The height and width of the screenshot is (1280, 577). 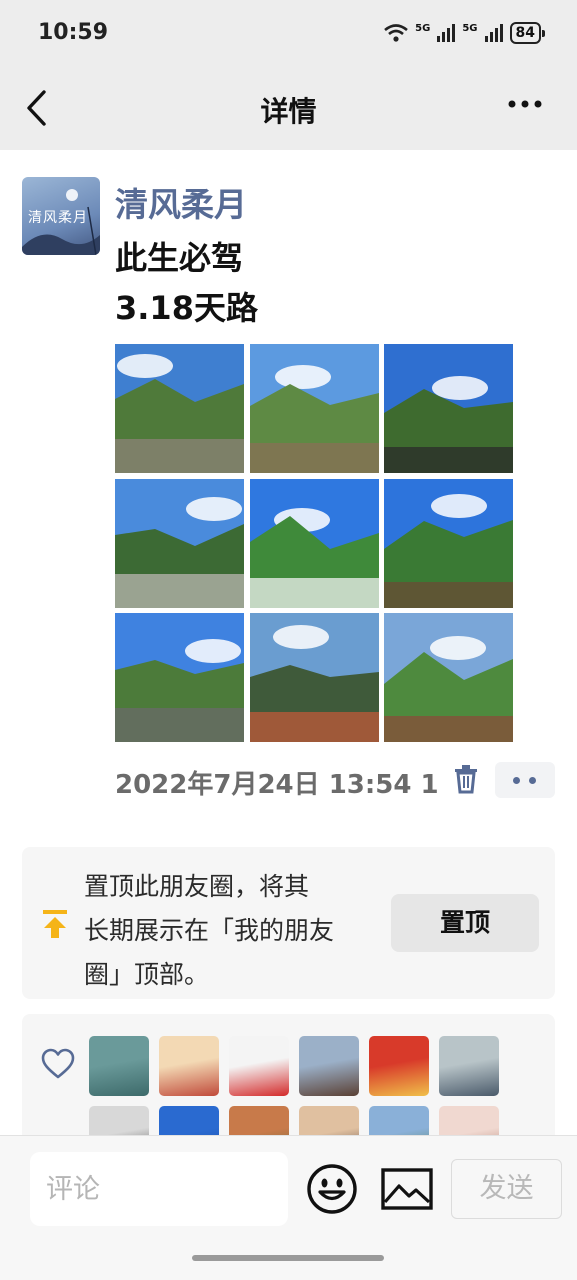 What do you see at coordinates (179, 543) in the screenshot?
I see `photo-river-valley` at bounding box center [179, 543].